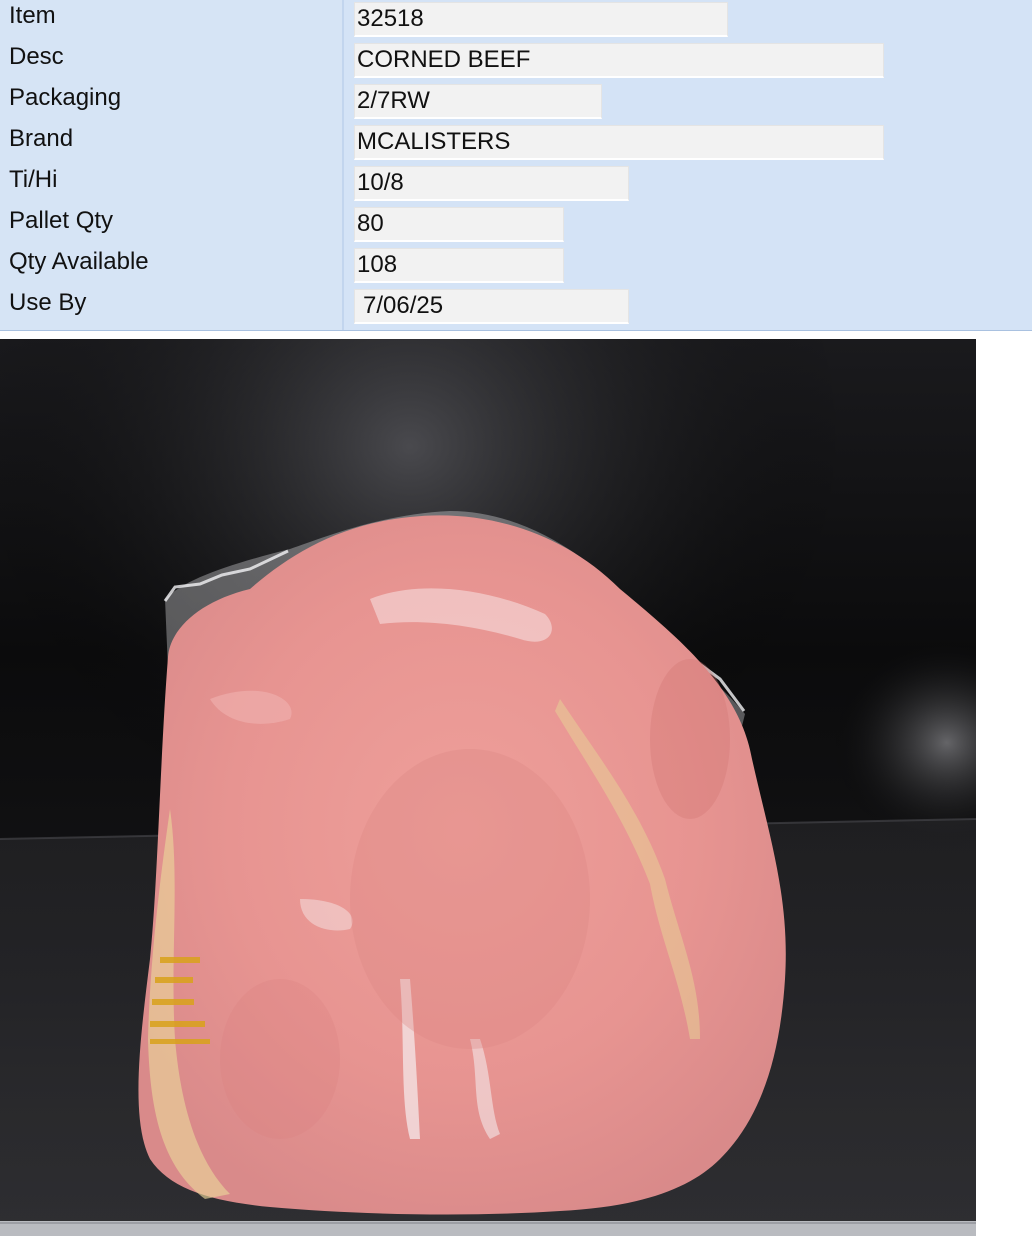  I want to click on packaging-label: Packaging, so click(65, 97).